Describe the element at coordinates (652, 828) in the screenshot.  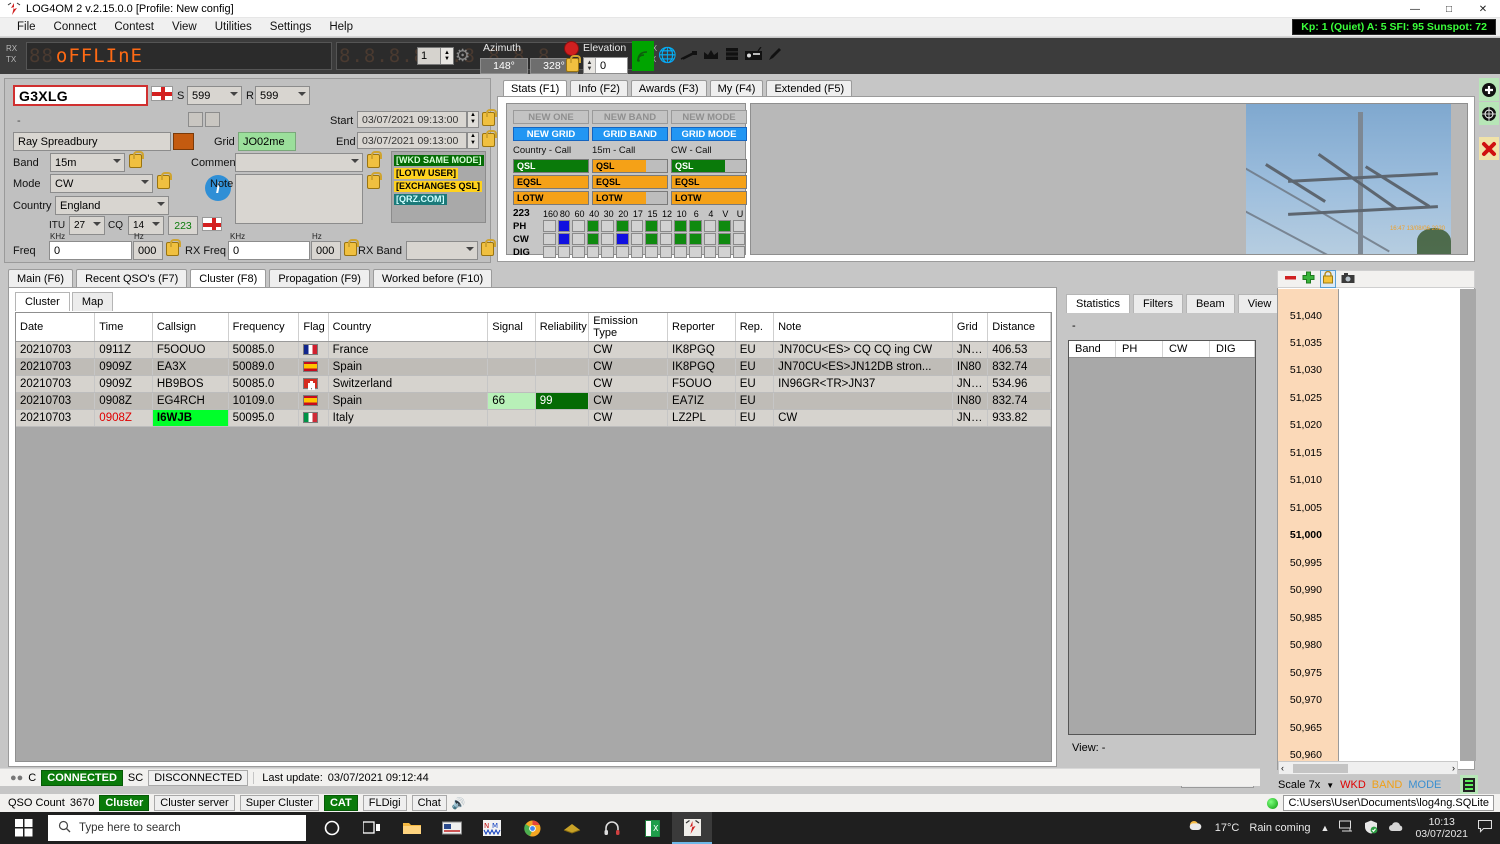
I see `excel-icon: X` at that location.